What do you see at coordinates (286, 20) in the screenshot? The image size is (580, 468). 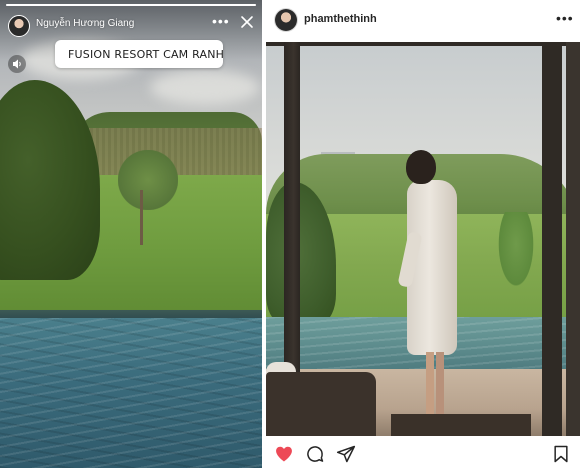 I see `post-avatar` at bounding box center [286, 20].